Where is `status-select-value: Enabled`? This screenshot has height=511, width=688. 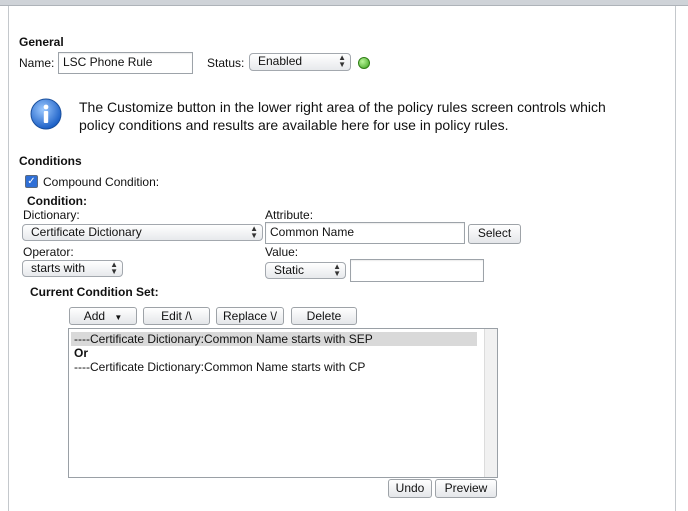
status-select-value: Enabled is located at coordinates (280, 61).